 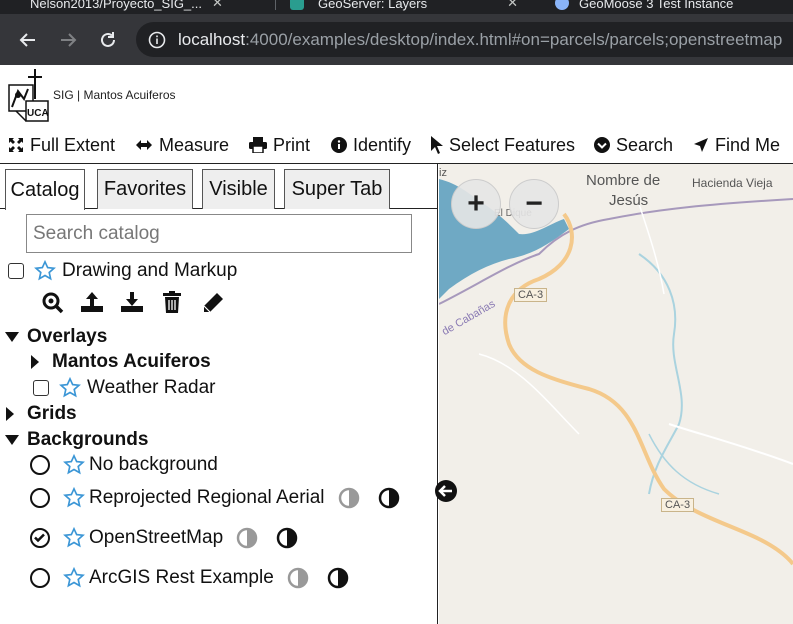 I want to click on map-place-label: Jesús, so click(x=629, y=200).